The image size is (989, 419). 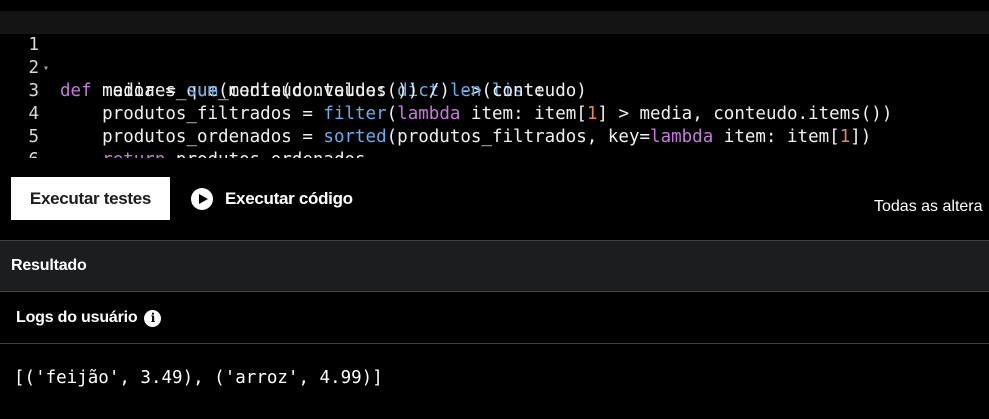 I want to click on run-code-button: Executar código, so click(x=272, y=198).